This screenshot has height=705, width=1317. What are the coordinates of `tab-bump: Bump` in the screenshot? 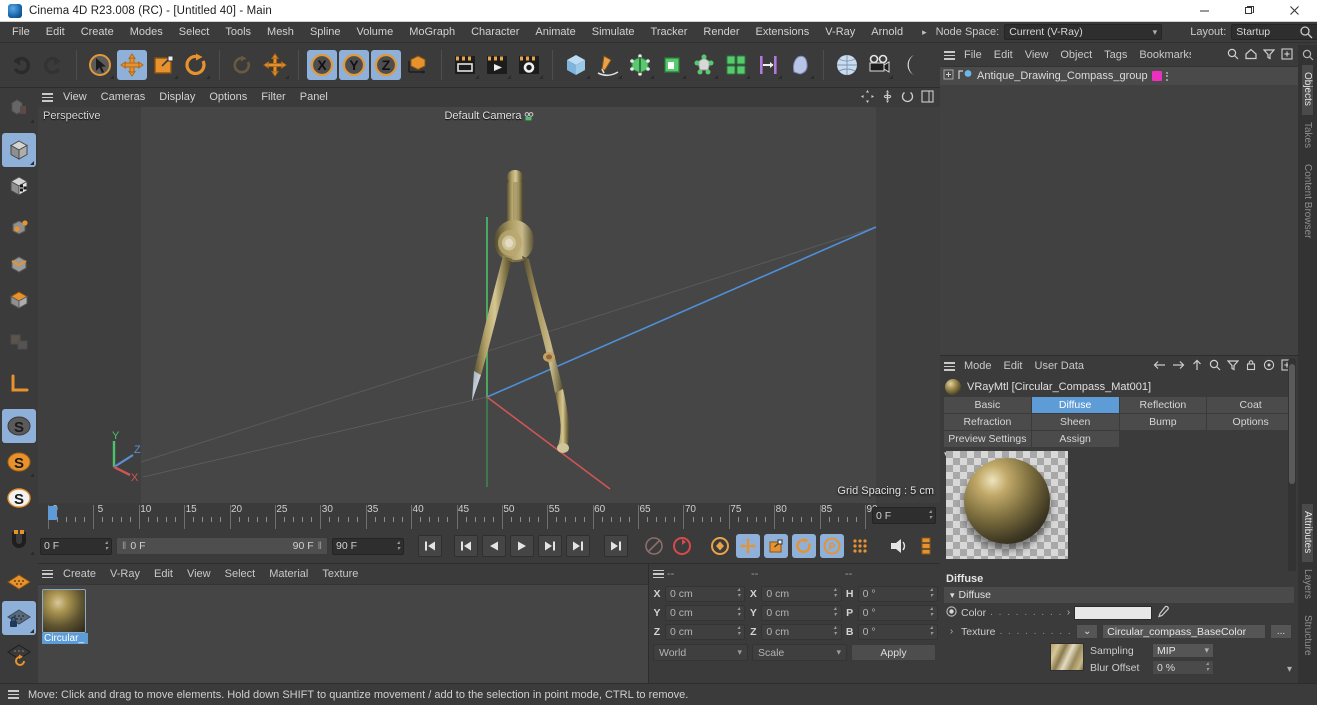 It's located at (1163, 422).